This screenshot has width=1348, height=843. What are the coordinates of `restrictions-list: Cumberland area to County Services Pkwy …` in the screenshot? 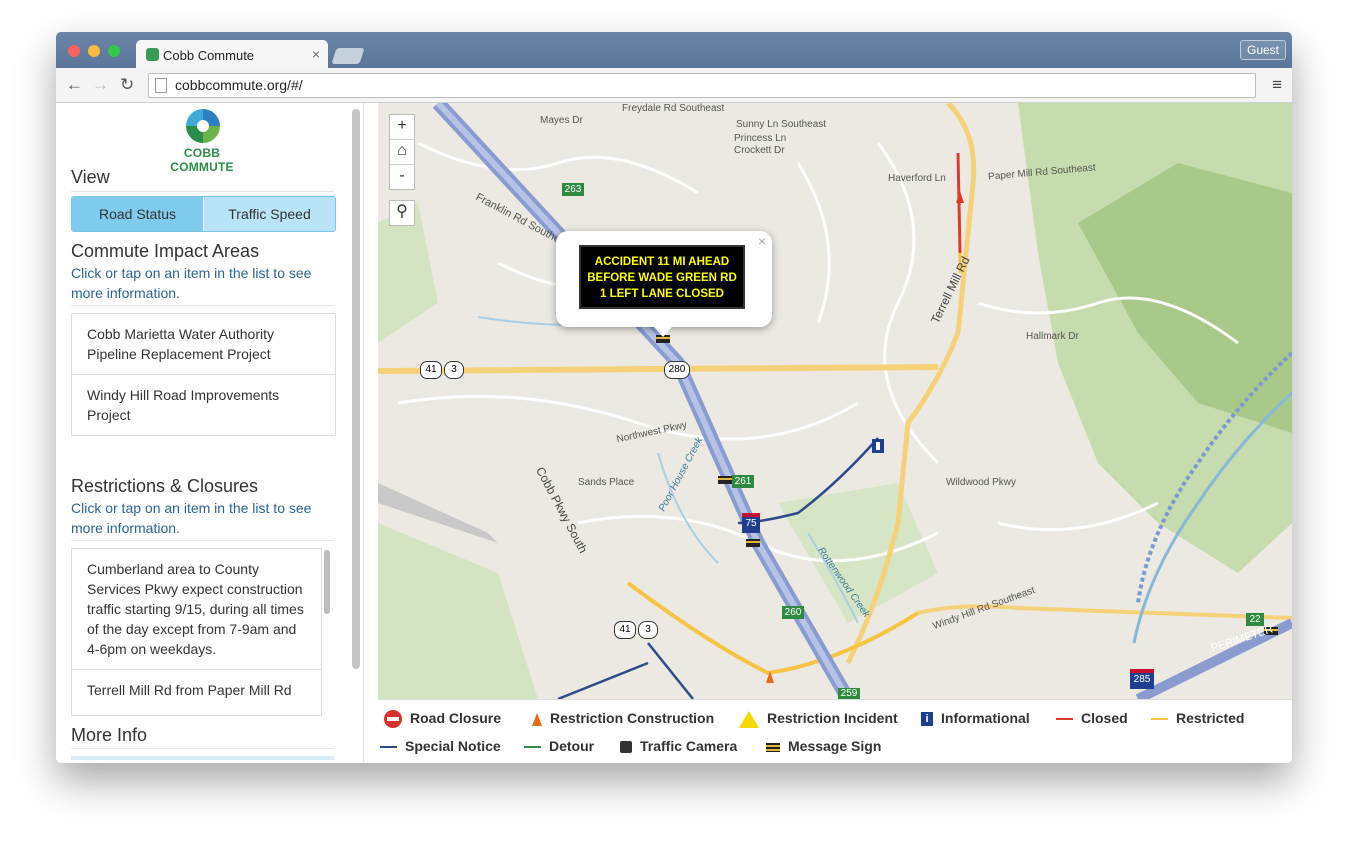 It's located at (196, 632).